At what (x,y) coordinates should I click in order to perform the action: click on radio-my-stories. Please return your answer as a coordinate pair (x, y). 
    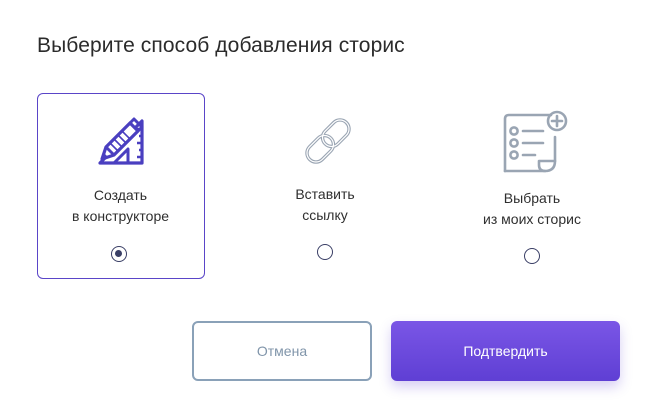
    Looking at the image, I should click on (532, 256).